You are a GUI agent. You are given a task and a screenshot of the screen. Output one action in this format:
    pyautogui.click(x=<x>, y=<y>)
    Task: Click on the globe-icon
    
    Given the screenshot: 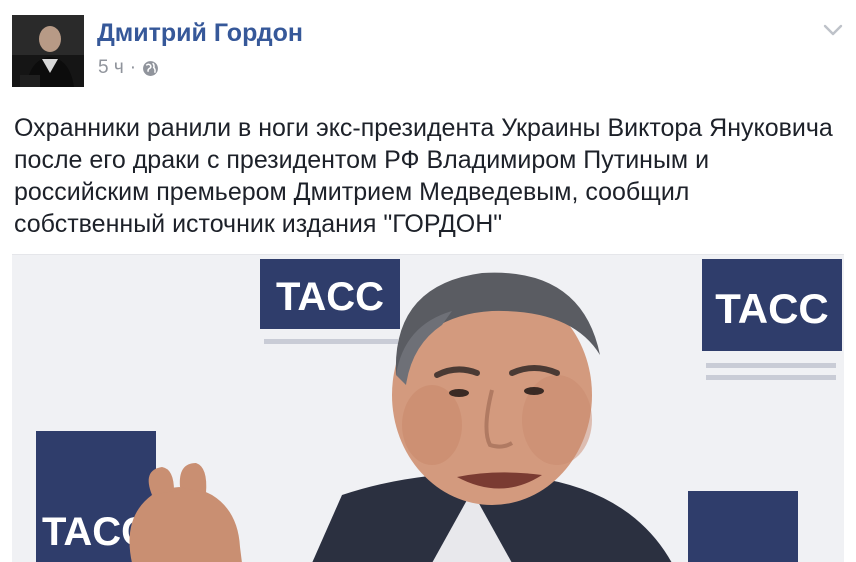 What is the action you would take?
    pyautogui.click(x=150, y=68)
    